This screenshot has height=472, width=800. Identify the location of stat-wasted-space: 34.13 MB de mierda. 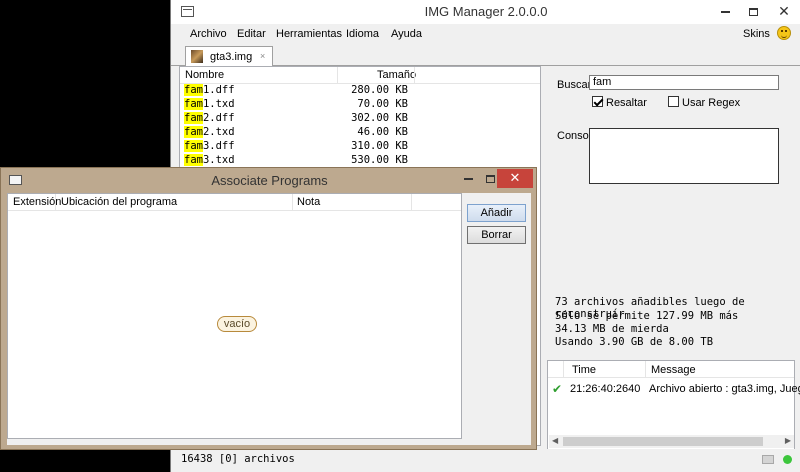
(612, 329).